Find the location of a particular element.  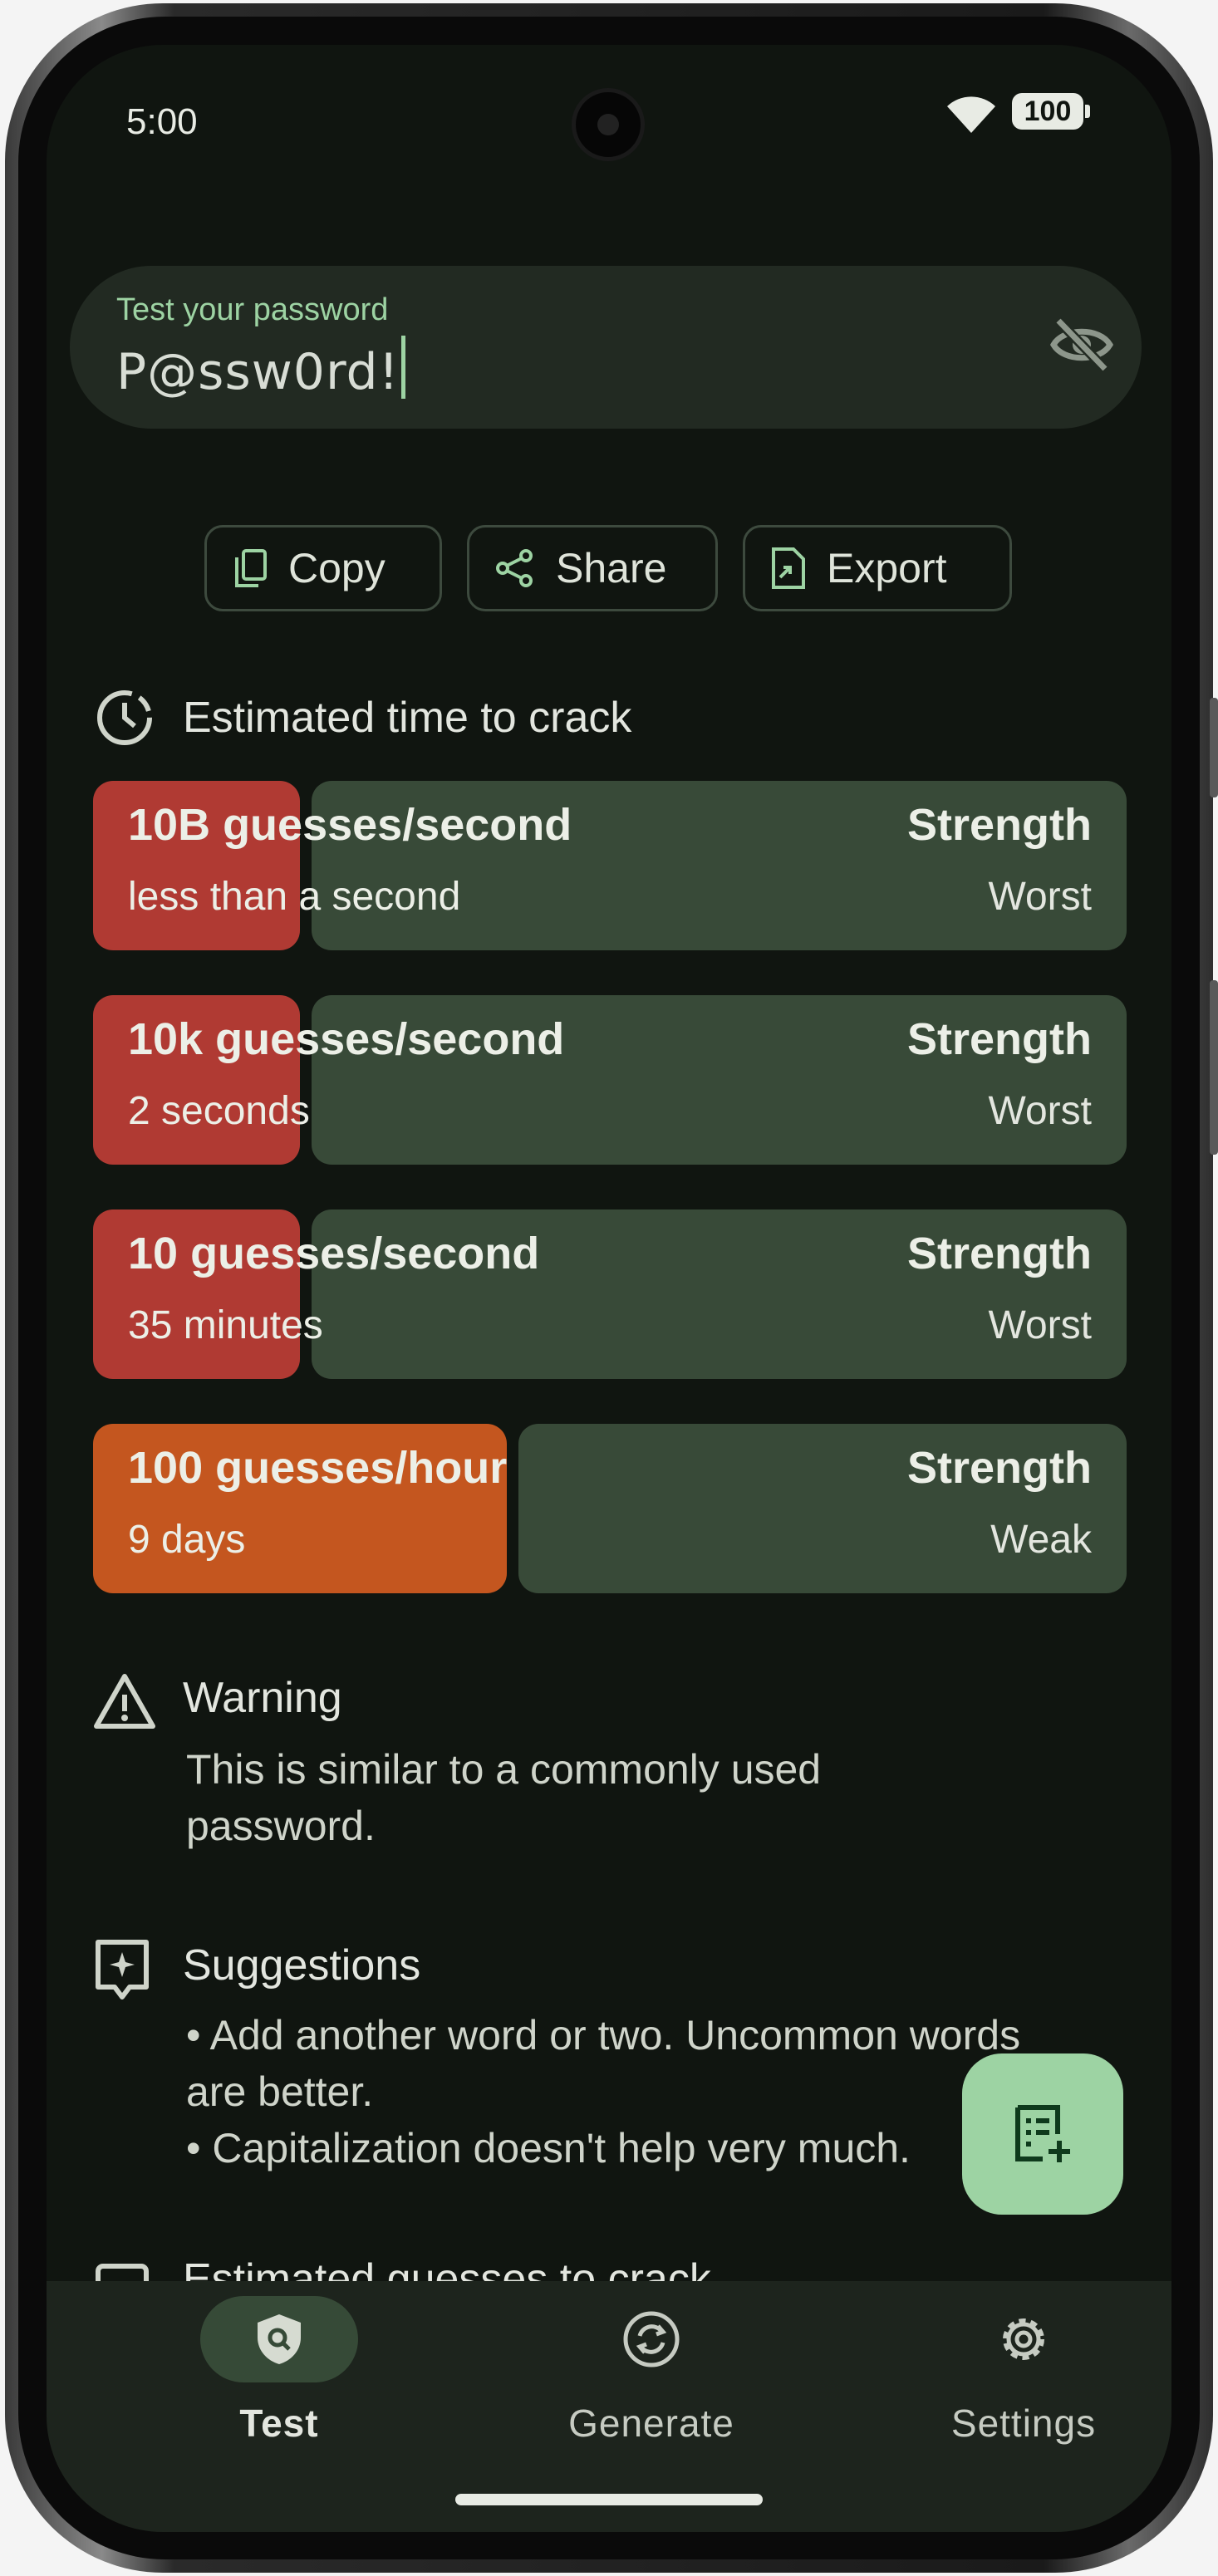

copy-label: Copy is located at coordinates (337, 568).